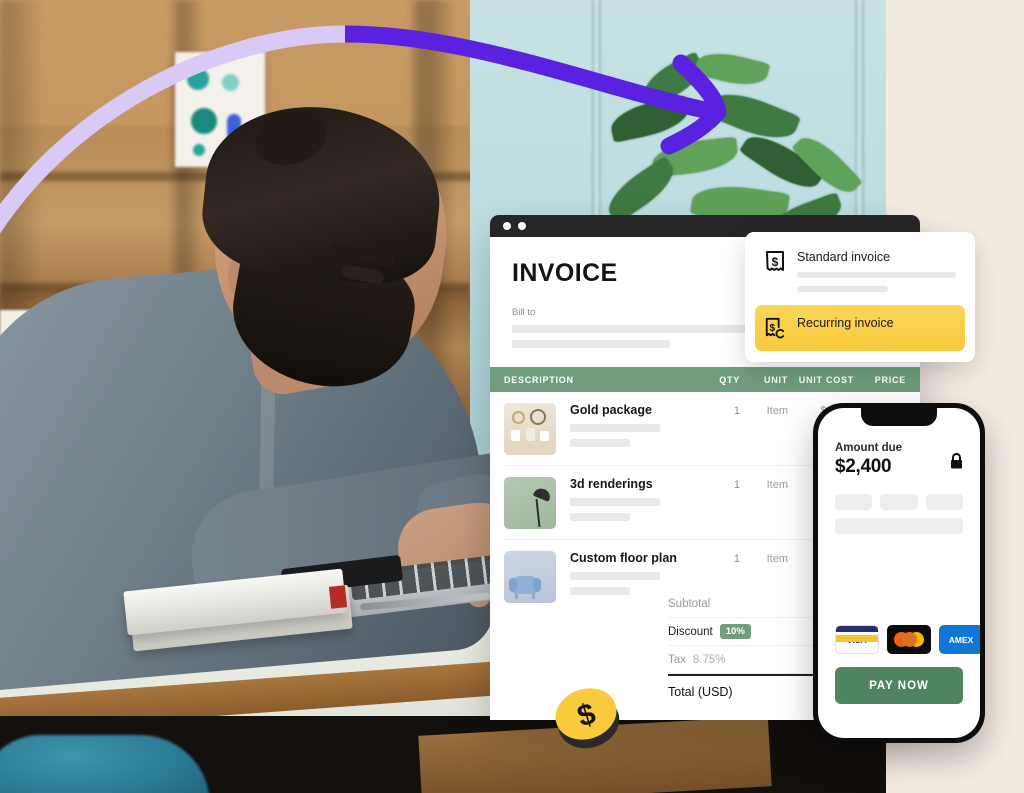 The width and height of the screenshot is (1024, 793). Describe the element at coordinates (690, 631) in the screenshot. I see `discount-label: Discount` at that location.